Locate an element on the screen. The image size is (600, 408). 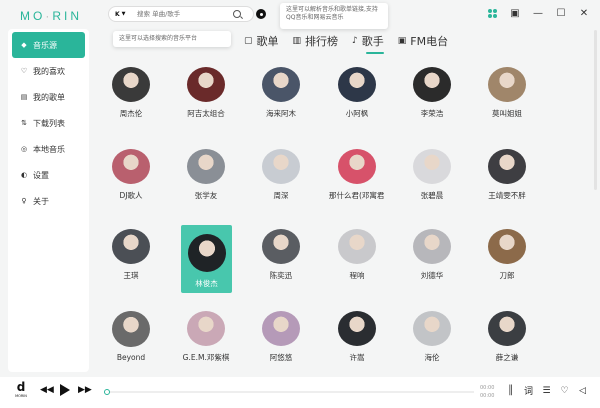
artist-card: 张碧晨 is located at coordinates (432, 170).